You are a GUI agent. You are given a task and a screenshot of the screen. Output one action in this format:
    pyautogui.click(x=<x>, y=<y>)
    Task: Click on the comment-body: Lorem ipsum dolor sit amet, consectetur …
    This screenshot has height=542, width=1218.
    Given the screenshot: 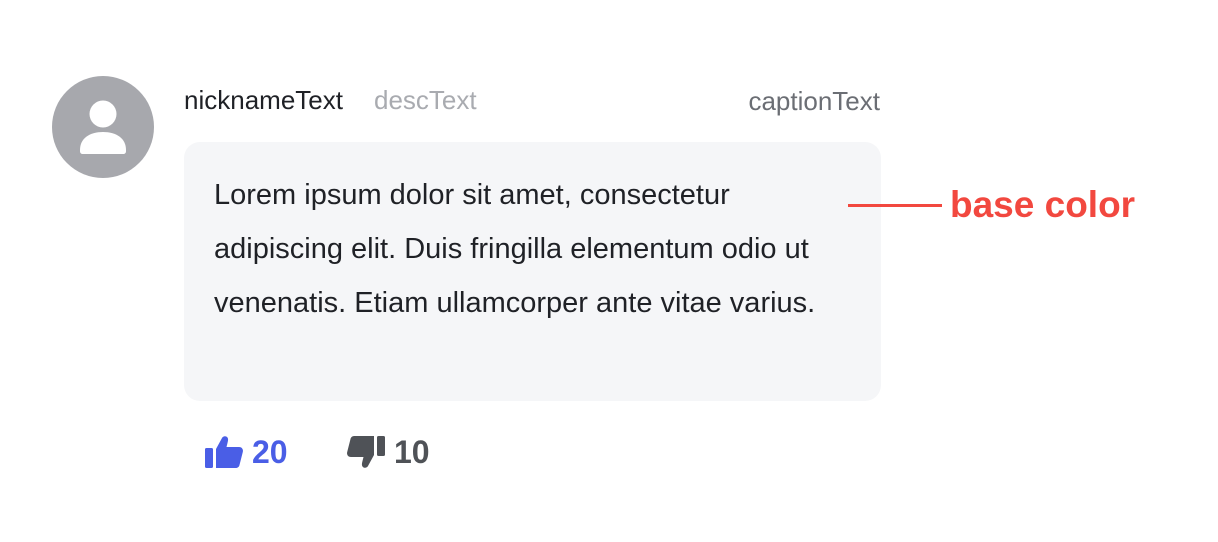 What is the action you would take?
    pyautogui.click(x=515, y=249)
    